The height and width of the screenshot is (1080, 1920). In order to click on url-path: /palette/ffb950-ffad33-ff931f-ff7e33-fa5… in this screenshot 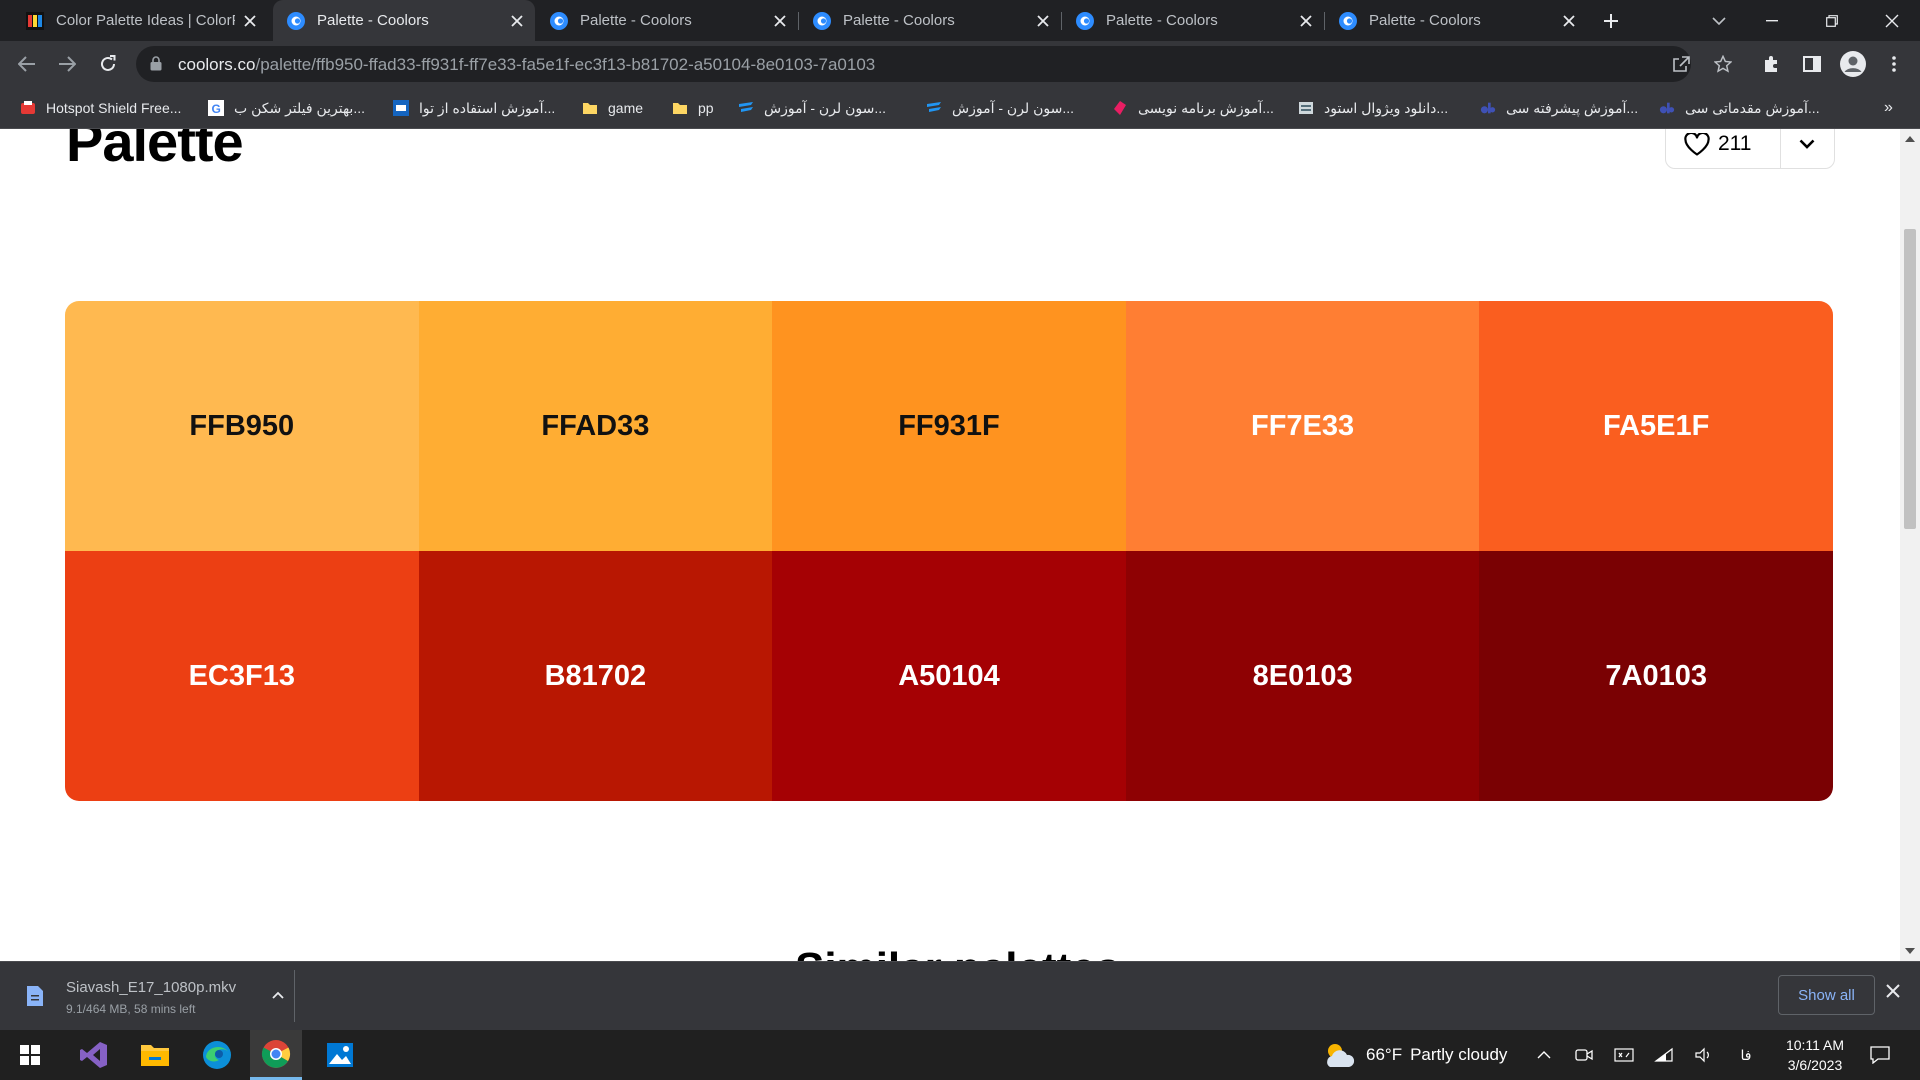, I will do `click(565, 64)`.